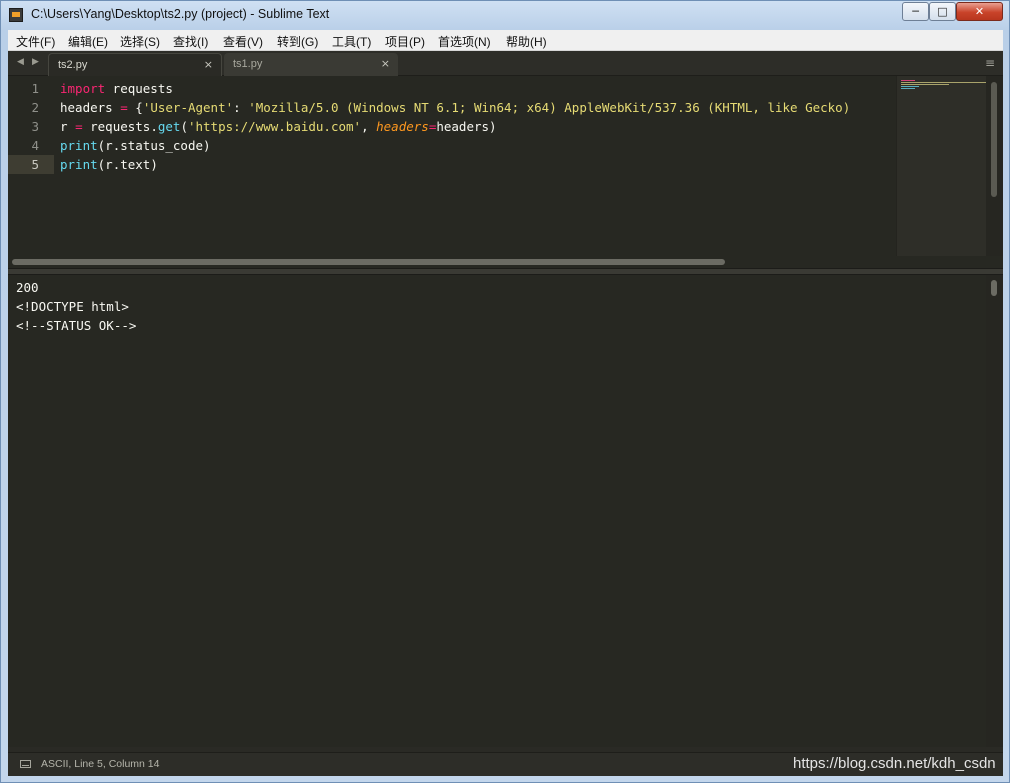  Describe the element at coordinates (241, 107) in the screenshot. I see `code-token: :` at that location.